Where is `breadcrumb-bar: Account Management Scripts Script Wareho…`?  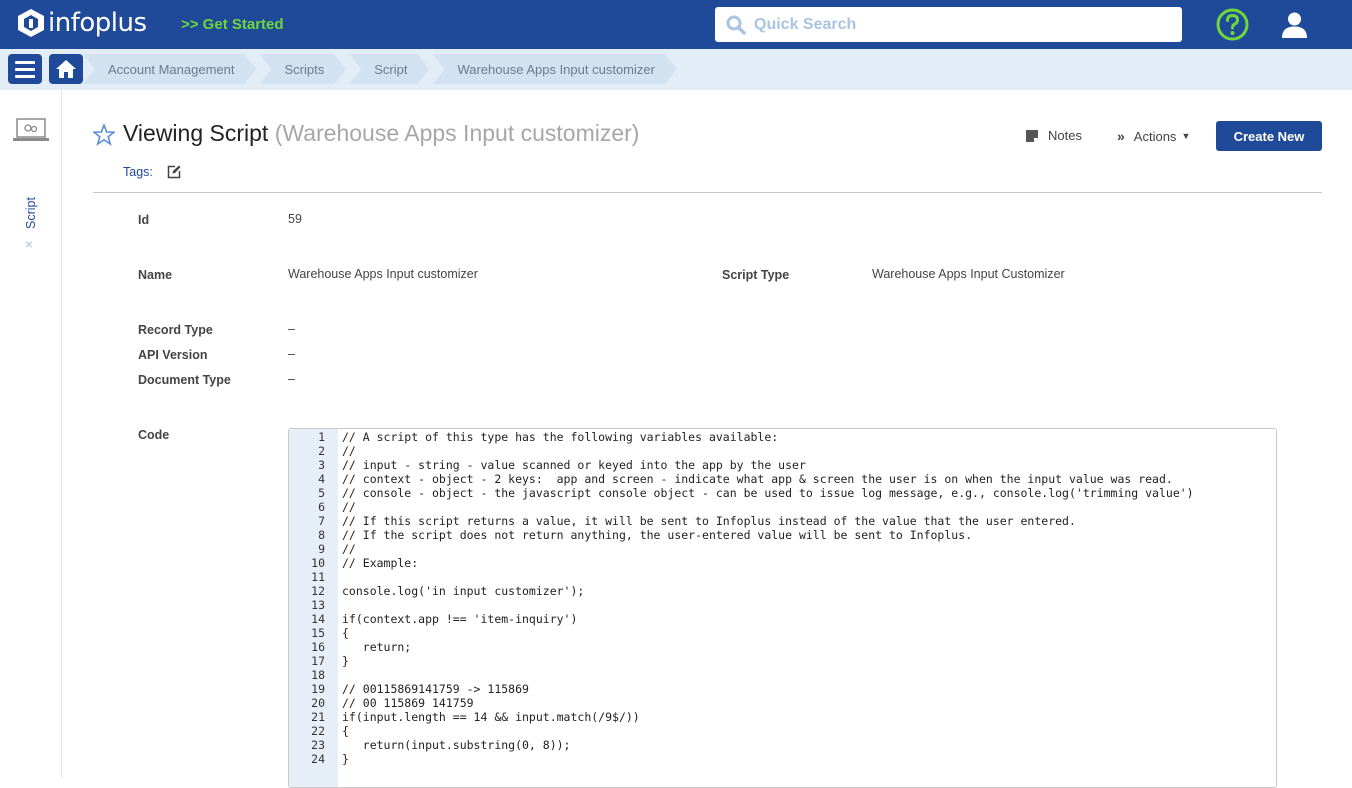
breadcrumb-bar: Account Management Scripts Script Wareho… is located at coordinates (676, 69).